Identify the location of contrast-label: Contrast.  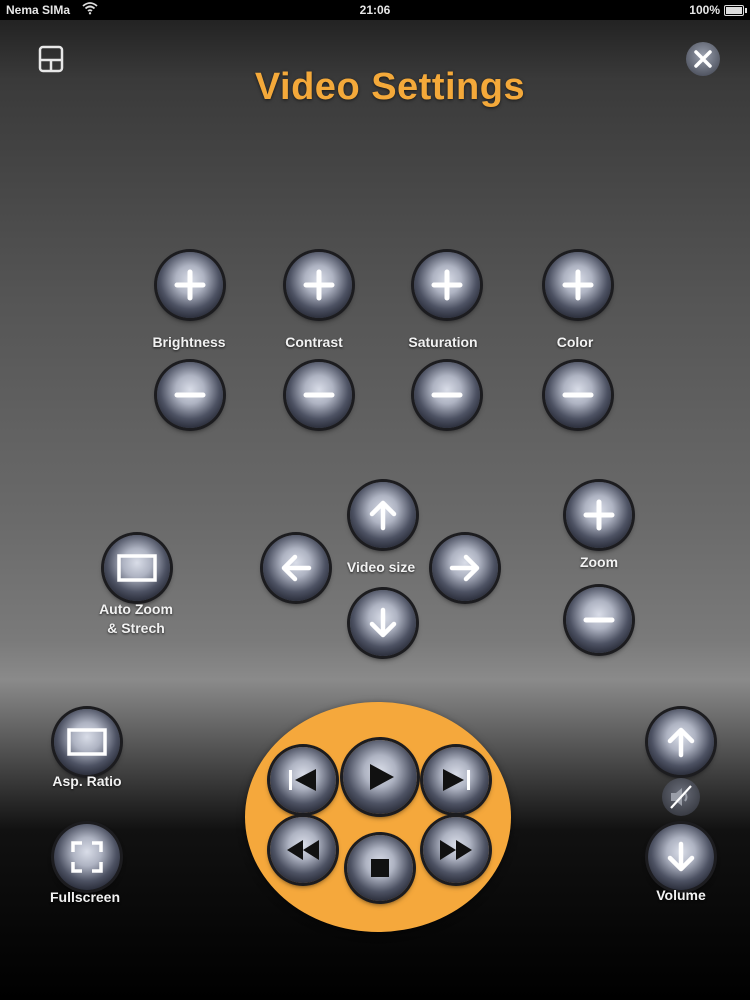
(314, 342).